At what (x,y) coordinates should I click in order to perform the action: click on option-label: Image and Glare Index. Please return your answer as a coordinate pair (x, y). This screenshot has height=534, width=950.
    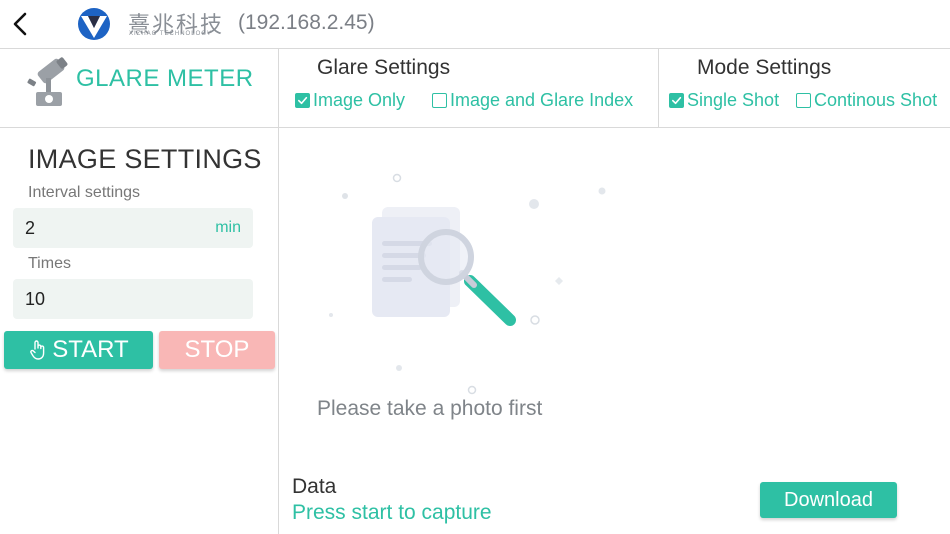
    Looking at the image, I should click on (542, 100).